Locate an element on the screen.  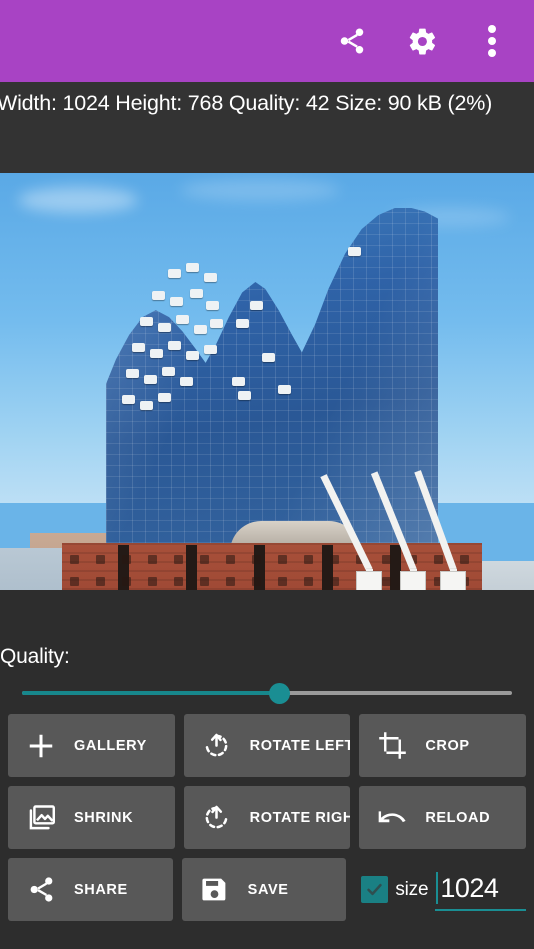
share-button-label: SHARE is located at coordinates (101, 889).